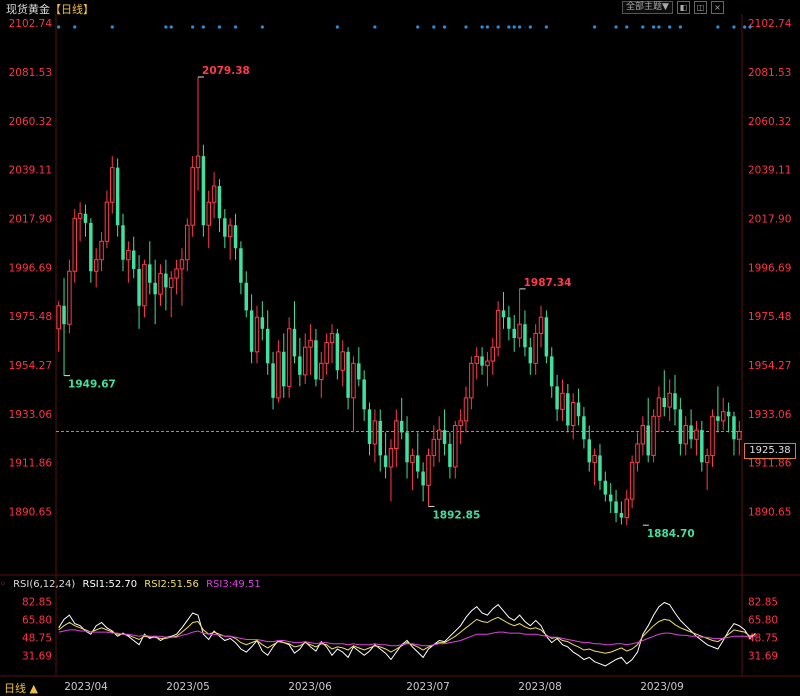  What do you see at coordinates (763, 621) in the screenshot?
I see `rsi-tick-label-right: 65.80` at bounding box center [763, 621].